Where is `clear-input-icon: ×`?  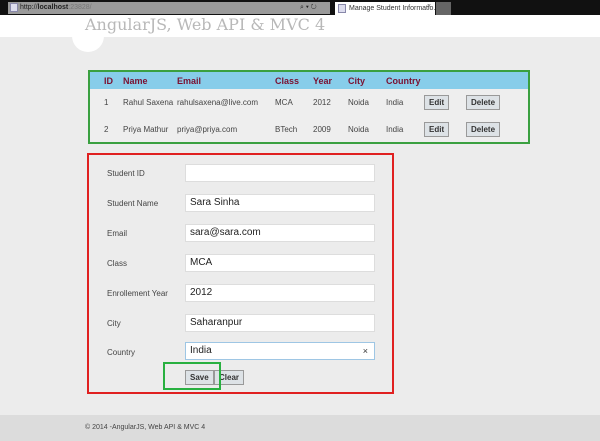 clear-input-icon: × is located at coordinates (365, 351).